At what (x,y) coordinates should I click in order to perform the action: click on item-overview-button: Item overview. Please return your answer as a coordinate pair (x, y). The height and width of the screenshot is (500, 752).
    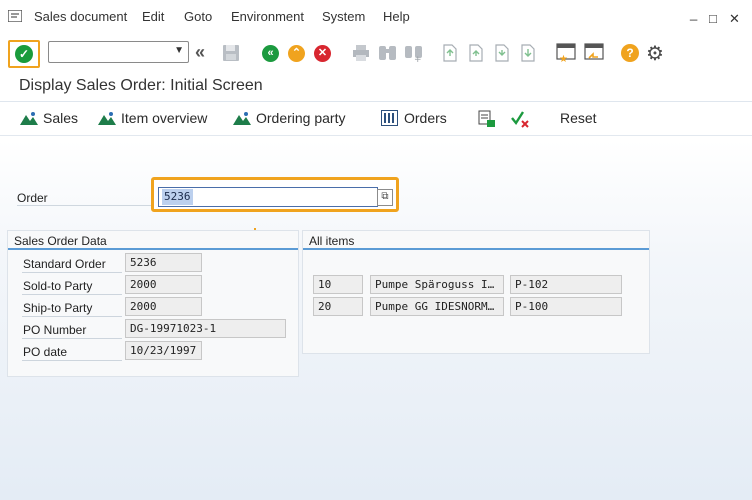
    Looking at the image, I should click on (164, 118).